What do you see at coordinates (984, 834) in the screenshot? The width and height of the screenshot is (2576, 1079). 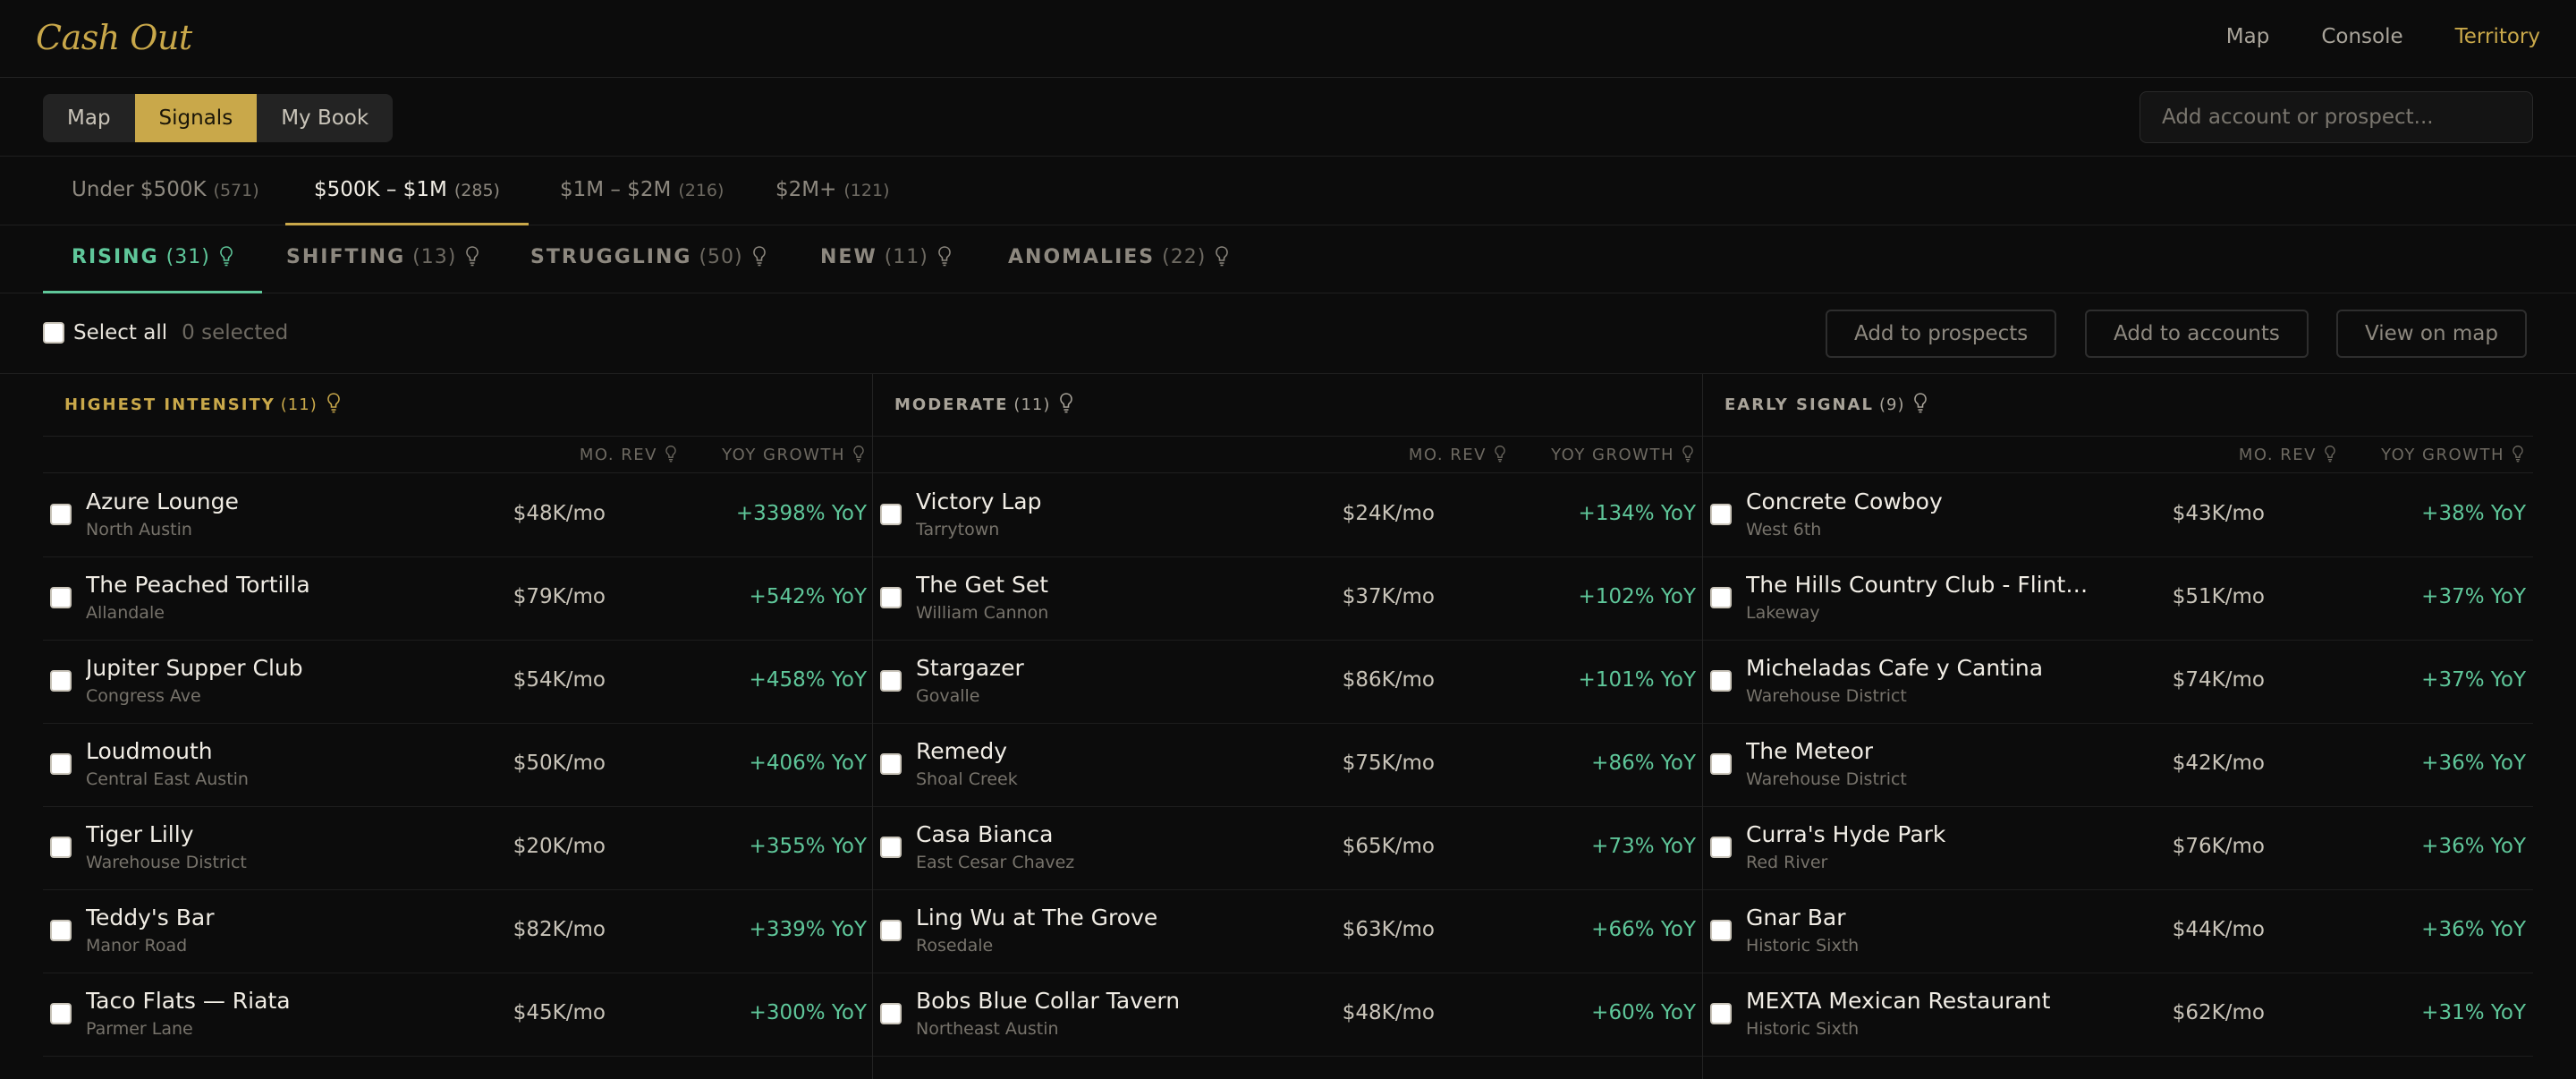 I see `account-name: Casa Bianca` at bounding box center [984, 834].